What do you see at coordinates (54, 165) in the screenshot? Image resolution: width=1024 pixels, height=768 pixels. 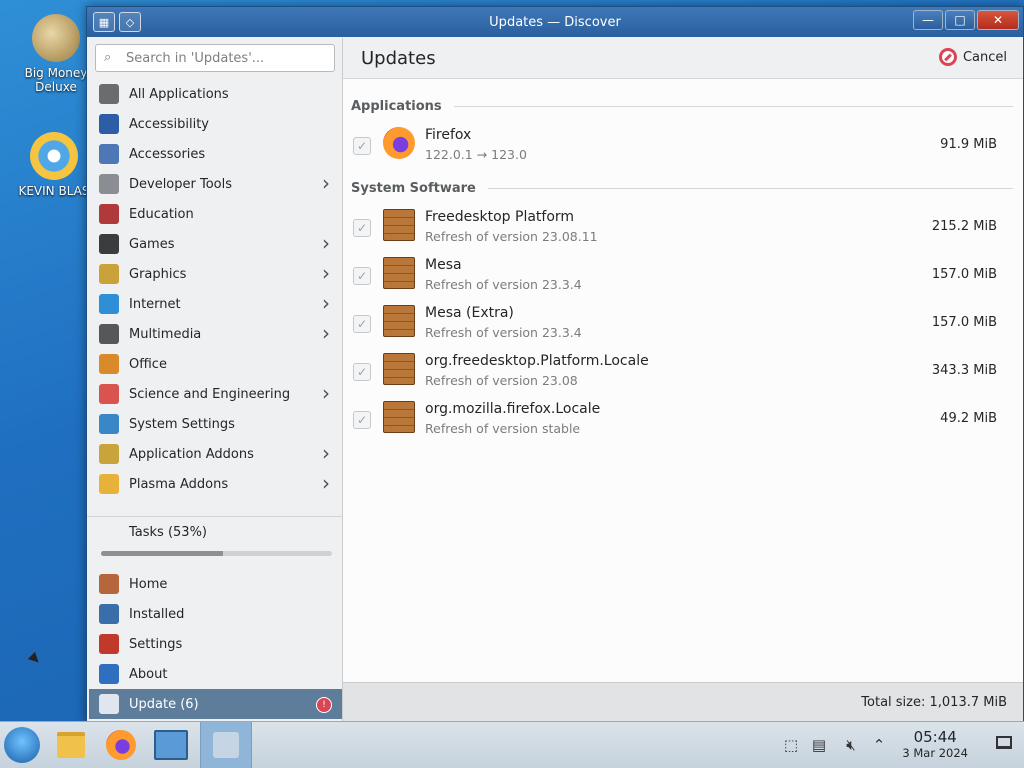 I see `desktop-icon-kevin: KEVIN BLAS` at bounding box center [54, 165].